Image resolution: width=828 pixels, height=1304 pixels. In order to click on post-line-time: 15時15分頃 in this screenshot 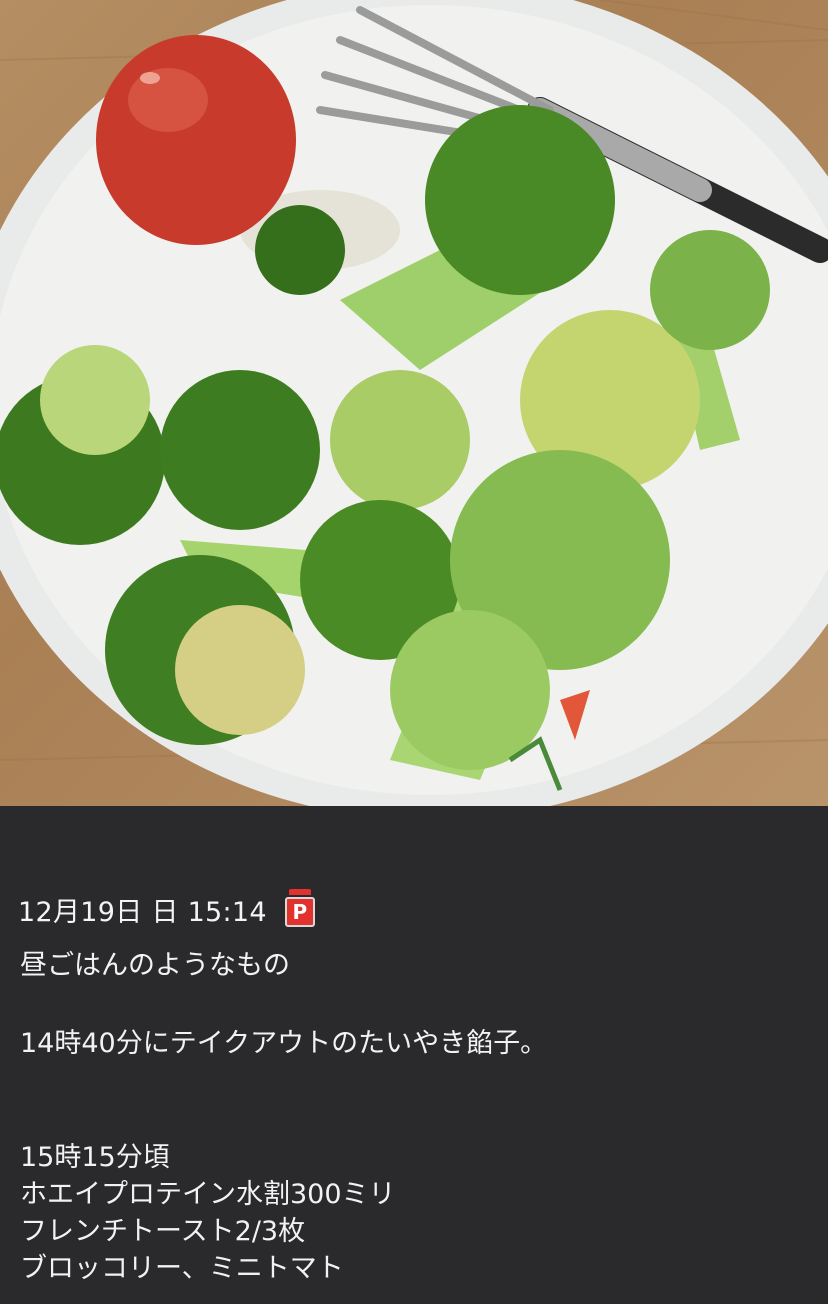, I will do `click(95, 1157)`.